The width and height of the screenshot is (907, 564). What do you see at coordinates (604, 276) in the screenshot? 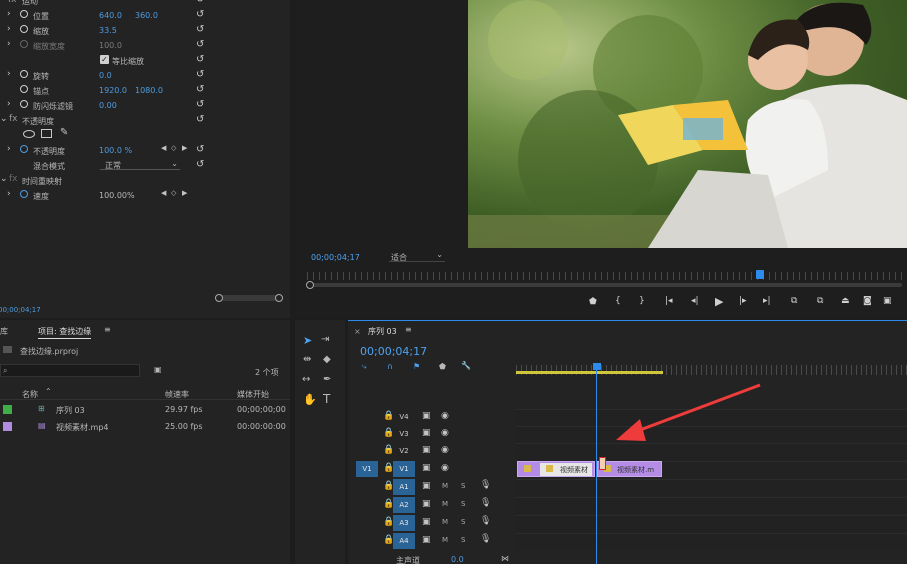
I see `program-ruler` at bounding box center [604, 276].